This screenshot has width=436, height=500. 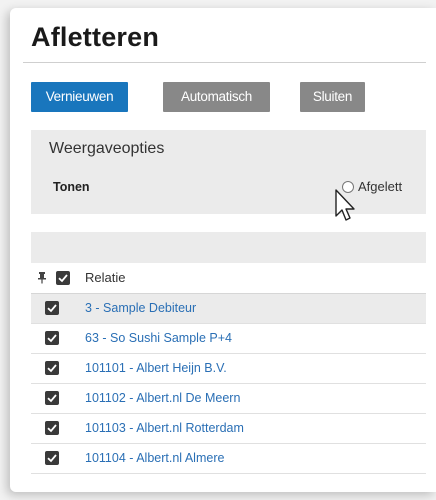 What do you see at coordinates (164, 428) in the screenshot?
I see `relation-link: 101103 - Albert.nl Rotterdam` at bounding box center [164, 428].